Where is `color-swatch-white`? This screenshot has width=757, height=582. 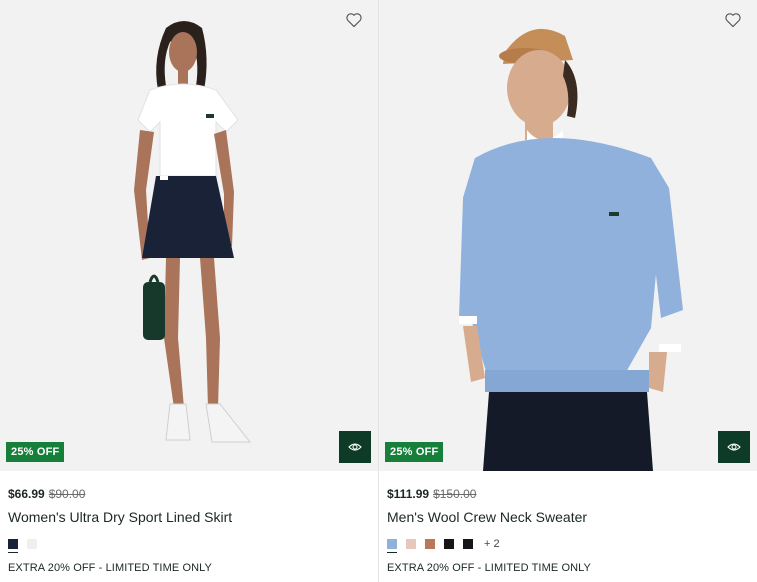 color-swatch-white is located at coordinates (32, 544).